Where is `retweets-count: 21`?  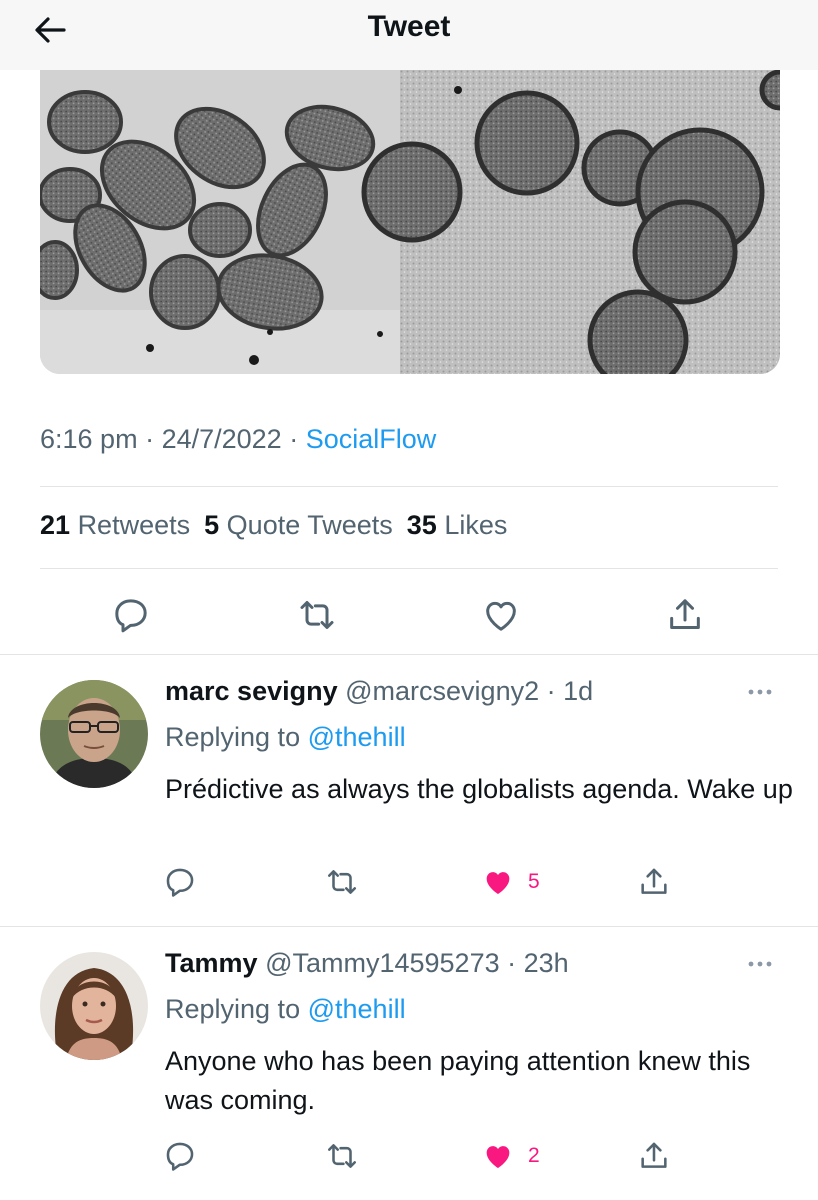
retweets-count: 21 is located at coordinates (55, 525).